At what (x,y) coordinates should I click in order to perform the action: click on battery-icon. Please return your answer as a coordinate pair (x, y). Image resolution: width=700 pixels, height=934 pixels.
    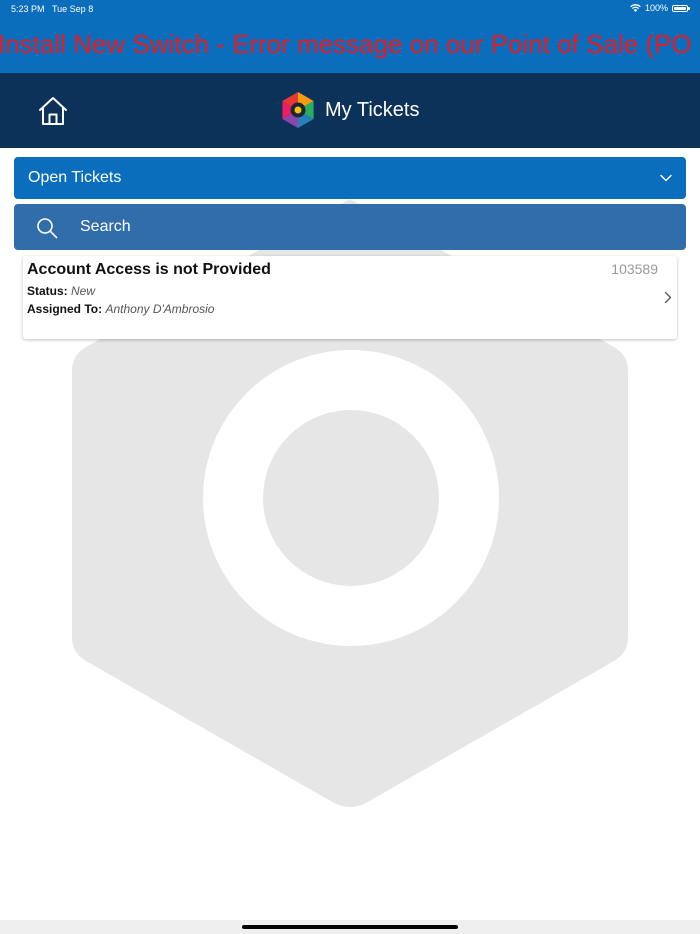
    Looking at the image, I should click on (681, 8).